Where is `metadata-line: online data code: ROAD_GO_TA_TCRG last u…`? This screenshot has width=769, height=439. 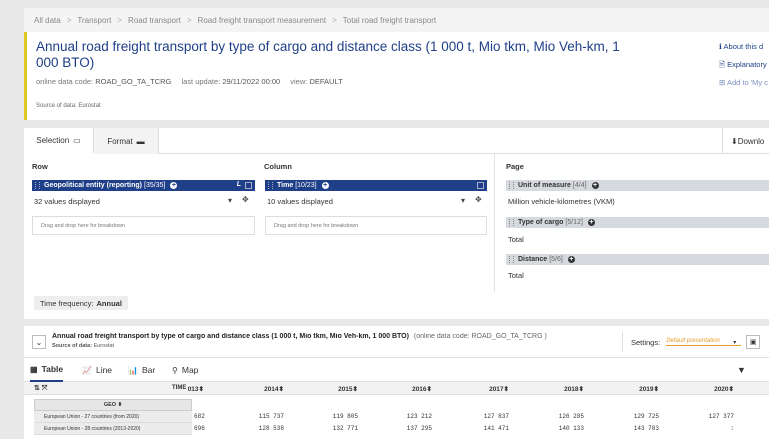
metadata-line: online data code: ROAD_GO_TA_TCRG last u… is located at coordinates (189, 81).